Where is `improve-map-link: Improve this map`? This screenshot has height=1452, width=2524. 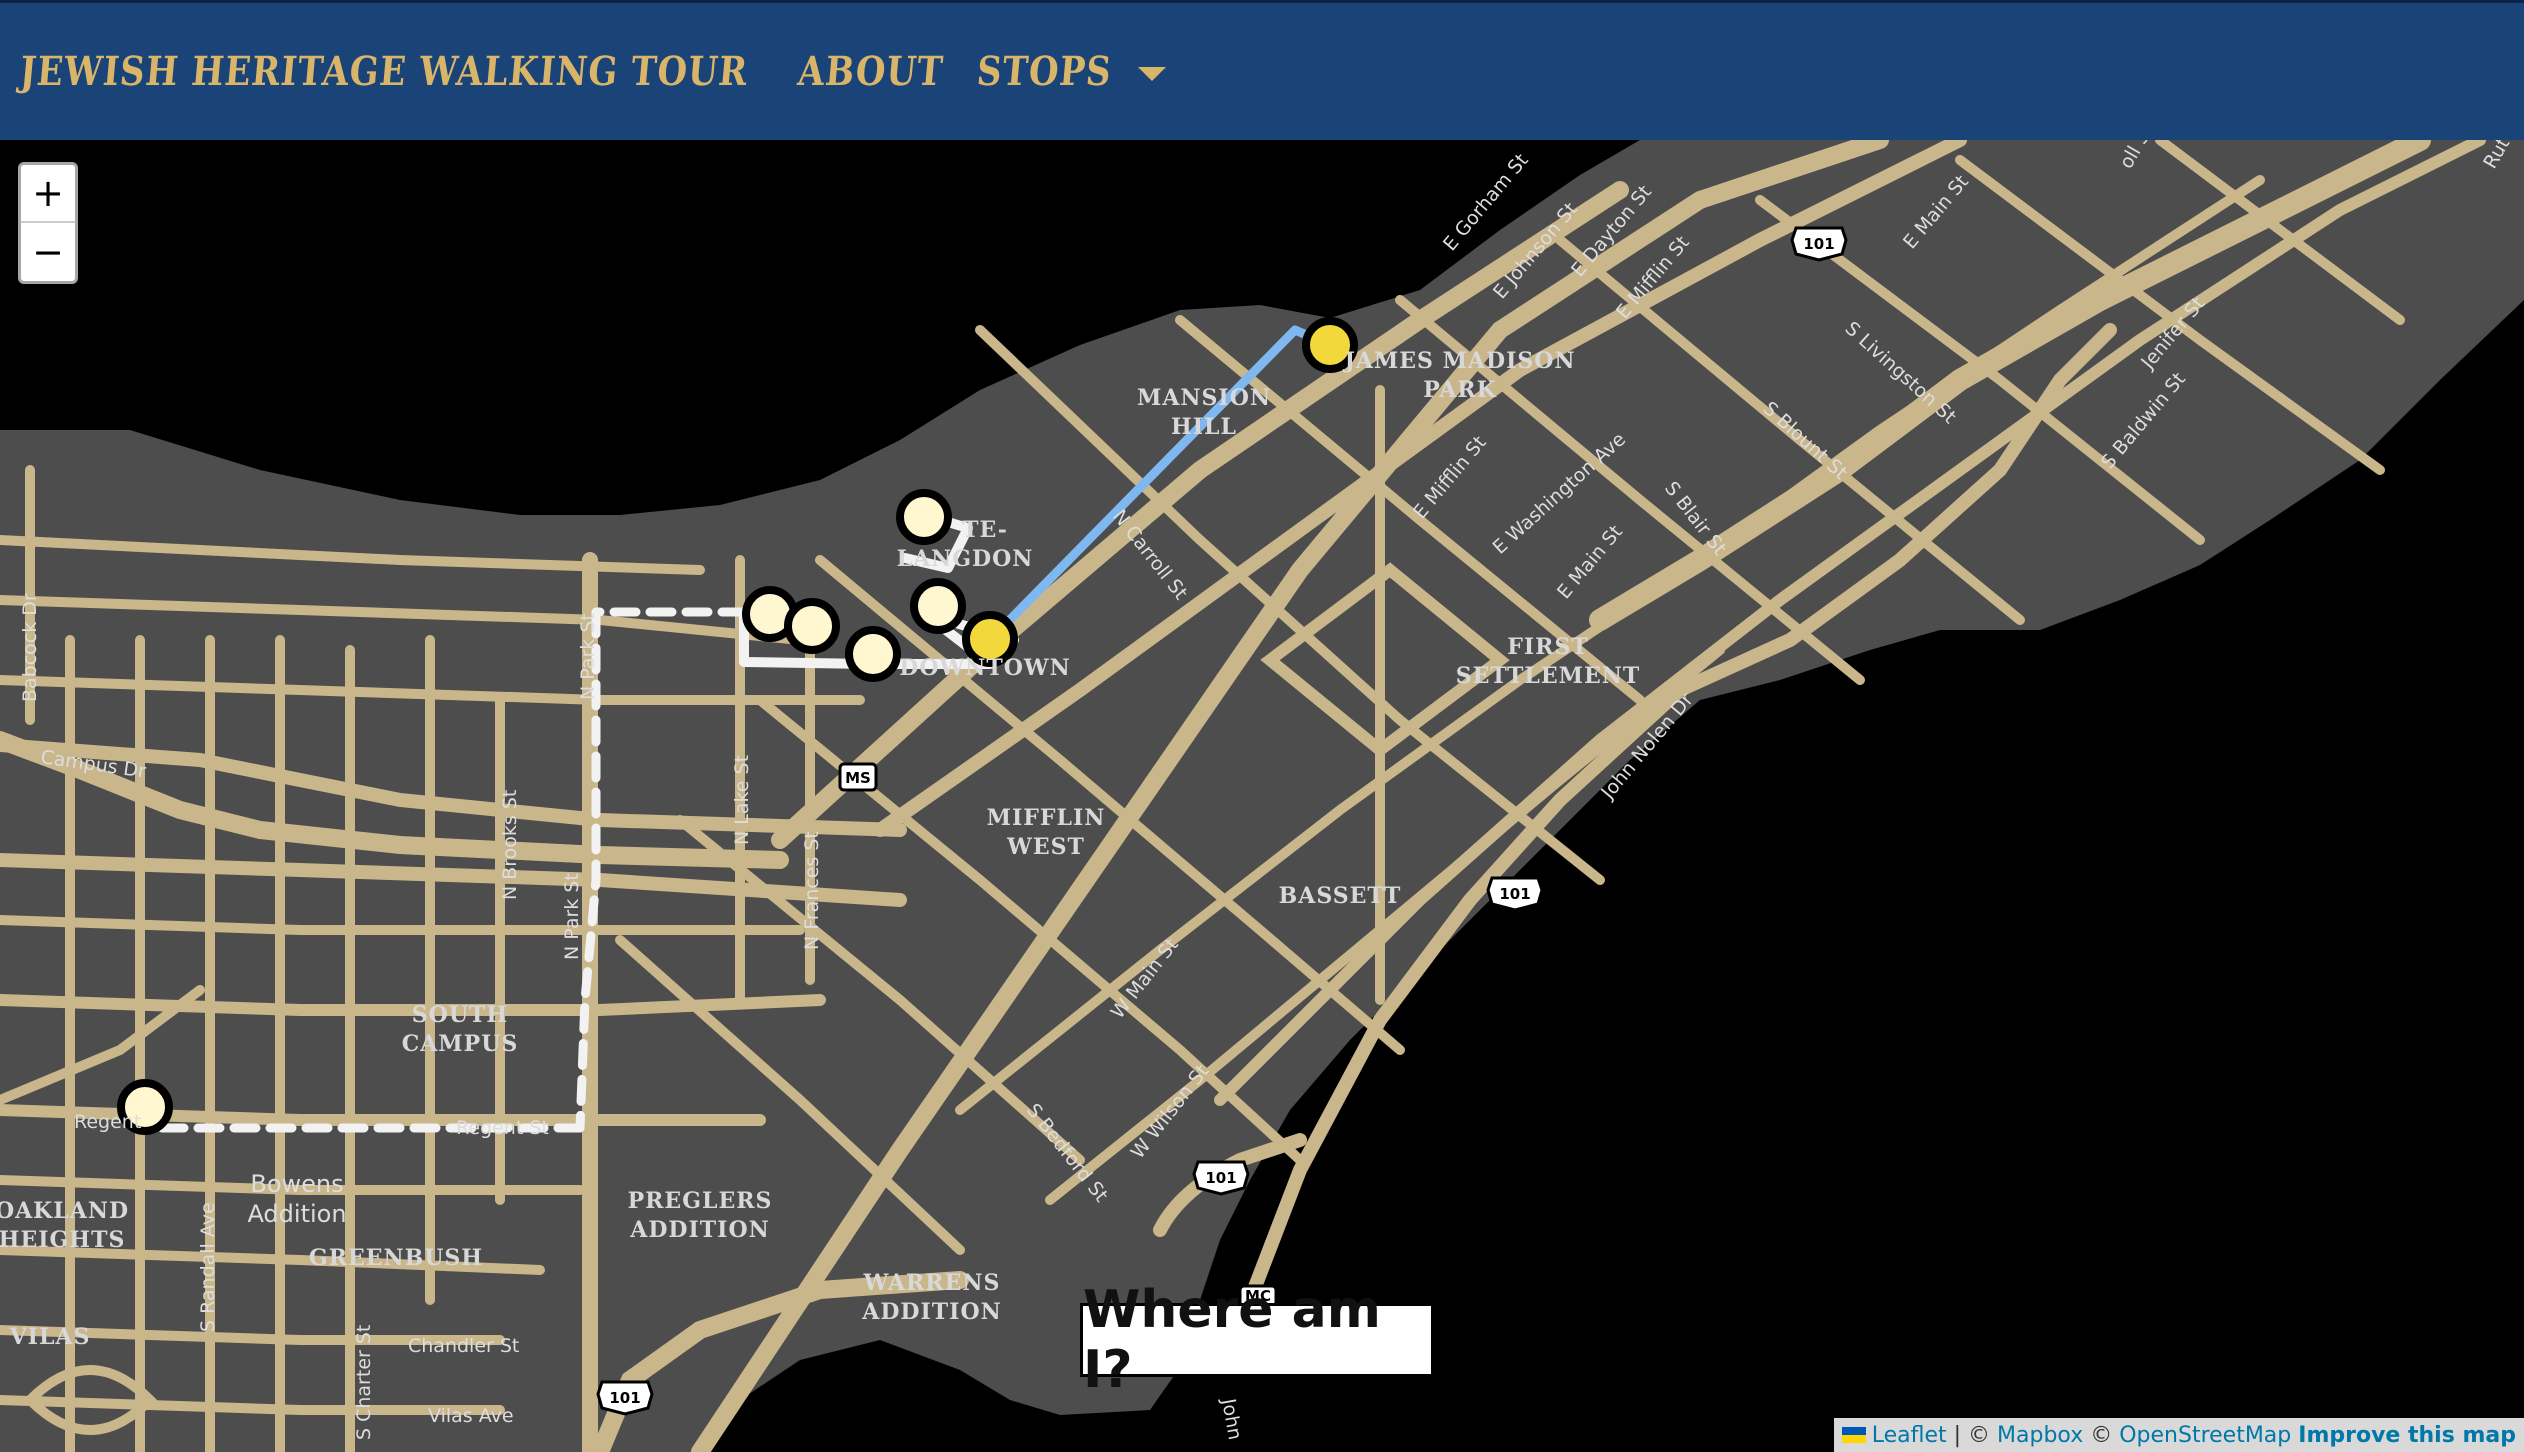
improve-map-link: Improve this map is located at coordinates (2407, 1435).